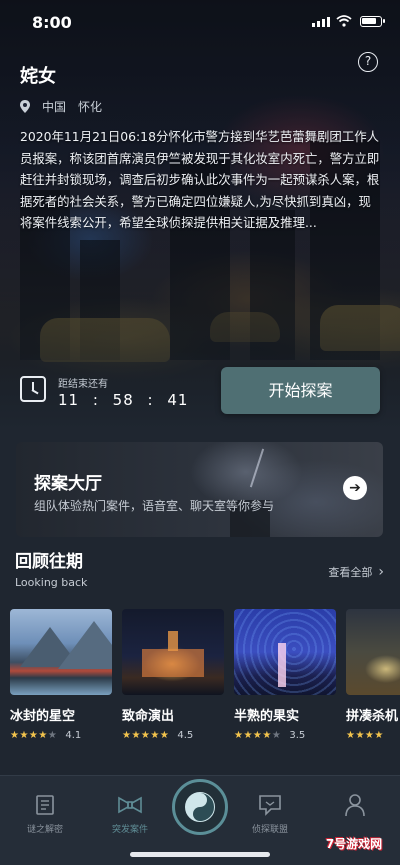 The image size is (400, 865). What do you see at coordinates (83, 384) in the screenshot?
I see `countdown-label: 距结束还有` at bounding box center [83, 384].